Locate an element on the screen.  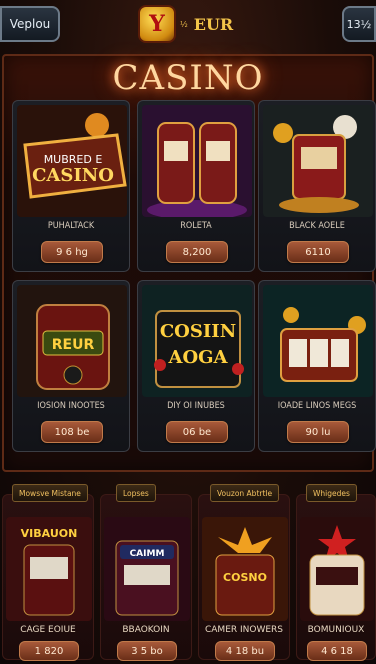
logo-text: EUR is located at coordinates (213, 24).